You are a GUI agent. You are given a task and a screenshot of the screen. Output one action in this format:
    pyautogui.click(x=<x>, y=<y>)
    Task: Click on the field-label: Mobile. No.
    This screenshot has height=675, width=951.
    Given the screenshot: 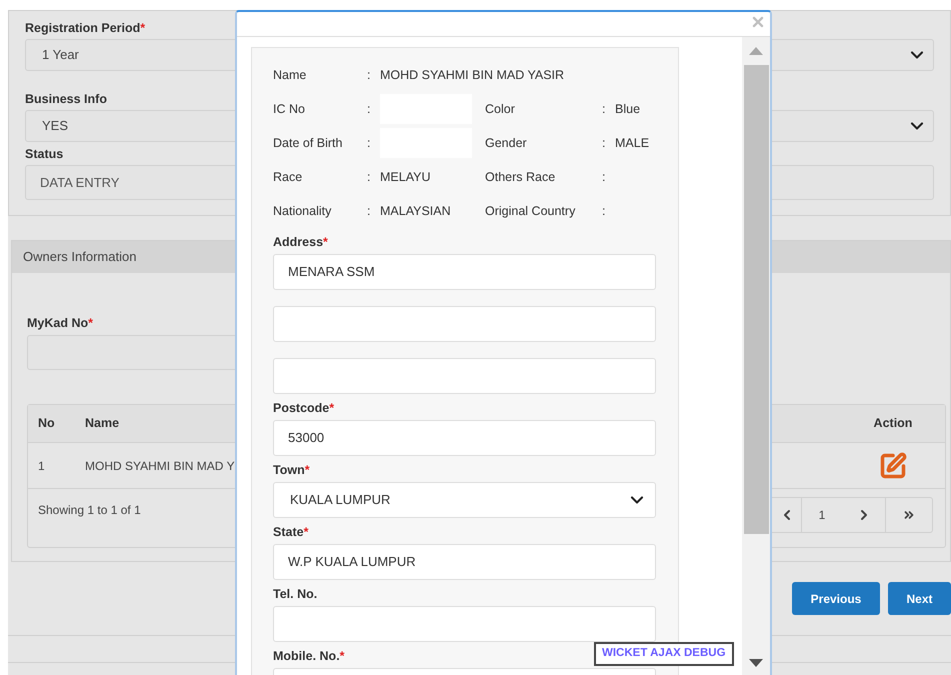 What is the action you would take?
    pyautogui.click(x=306, y=656)
    